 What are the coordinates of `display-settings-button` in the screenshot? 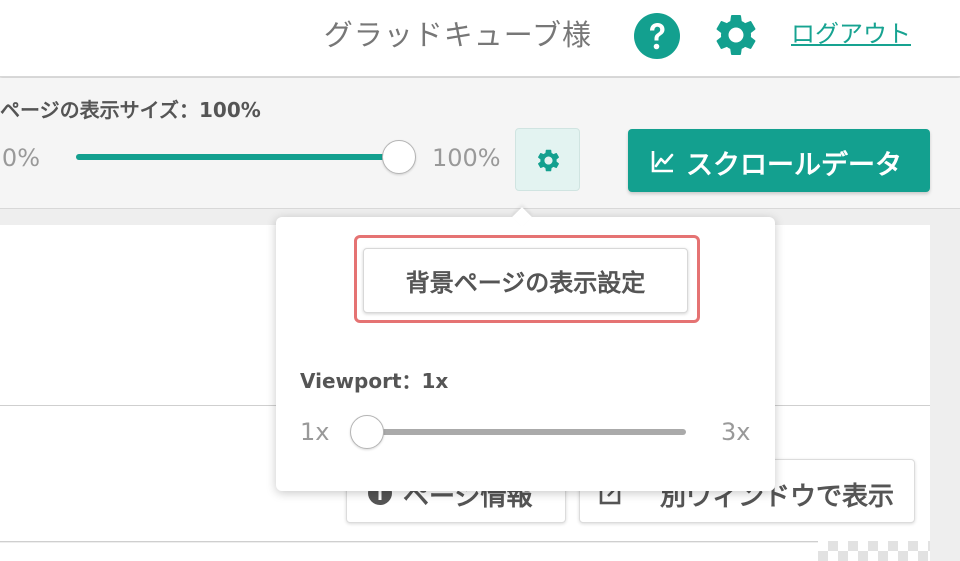 It's located at (547, 159).